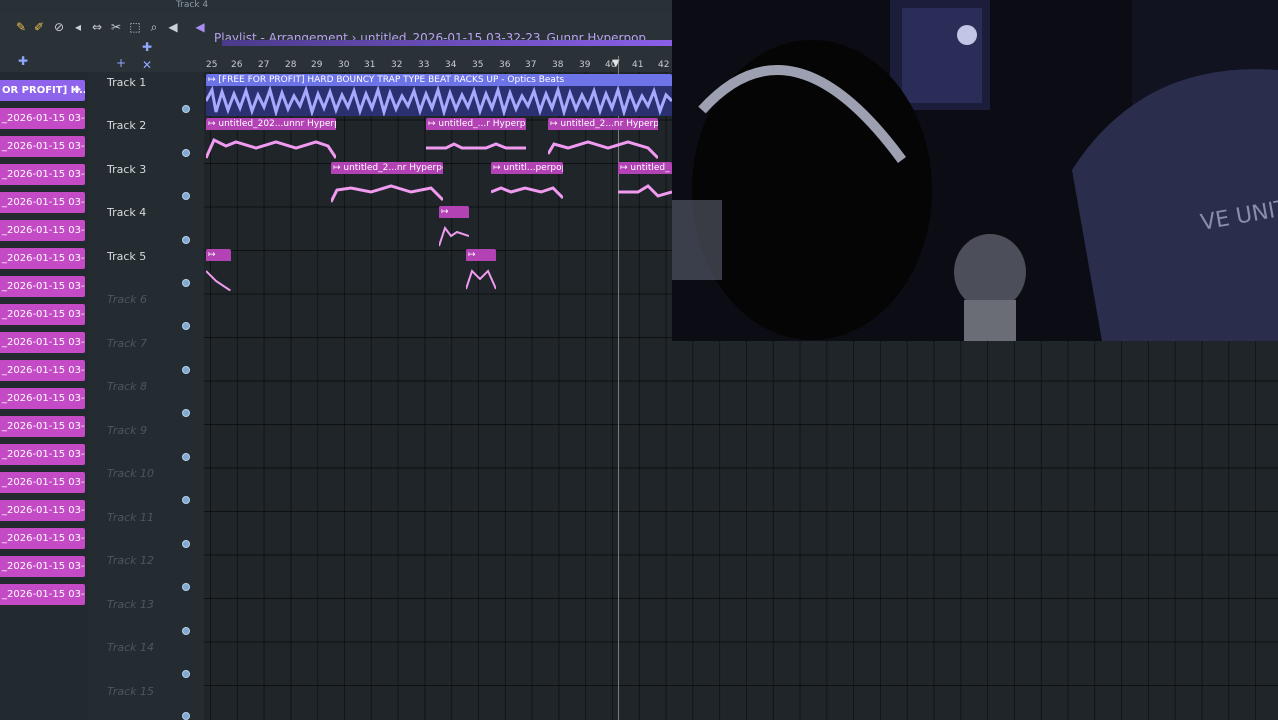 This screenshot has height=720, width=1278. What do you see at coordinates (147, 65) in the screenshot?
I see `close-icon: ✕` at bounding box center [147, 65].